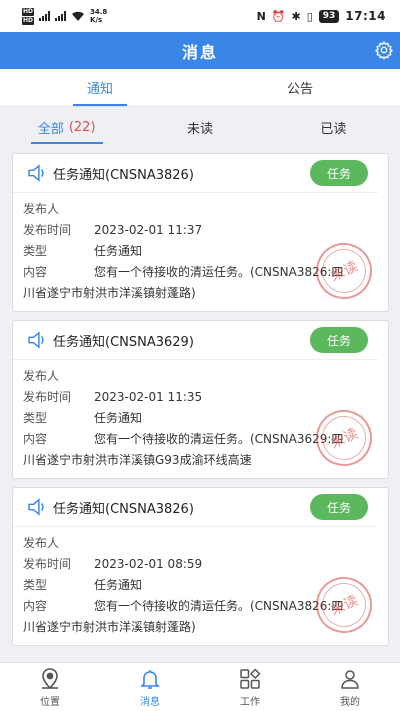  Describe the element at coordinates (261, 16) in the screenshot. I see `nfc-icon: N` at that location.